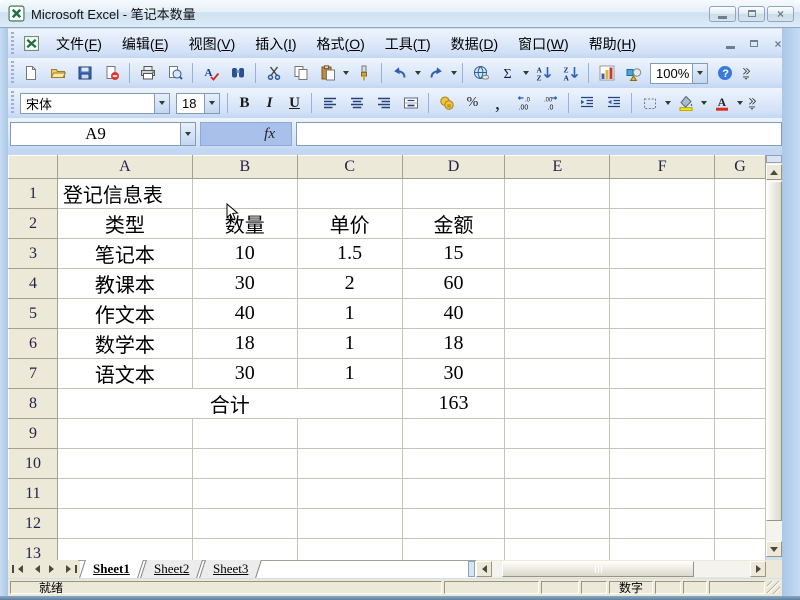  I want to click on cell-A8: 合计, so click(229, 403).